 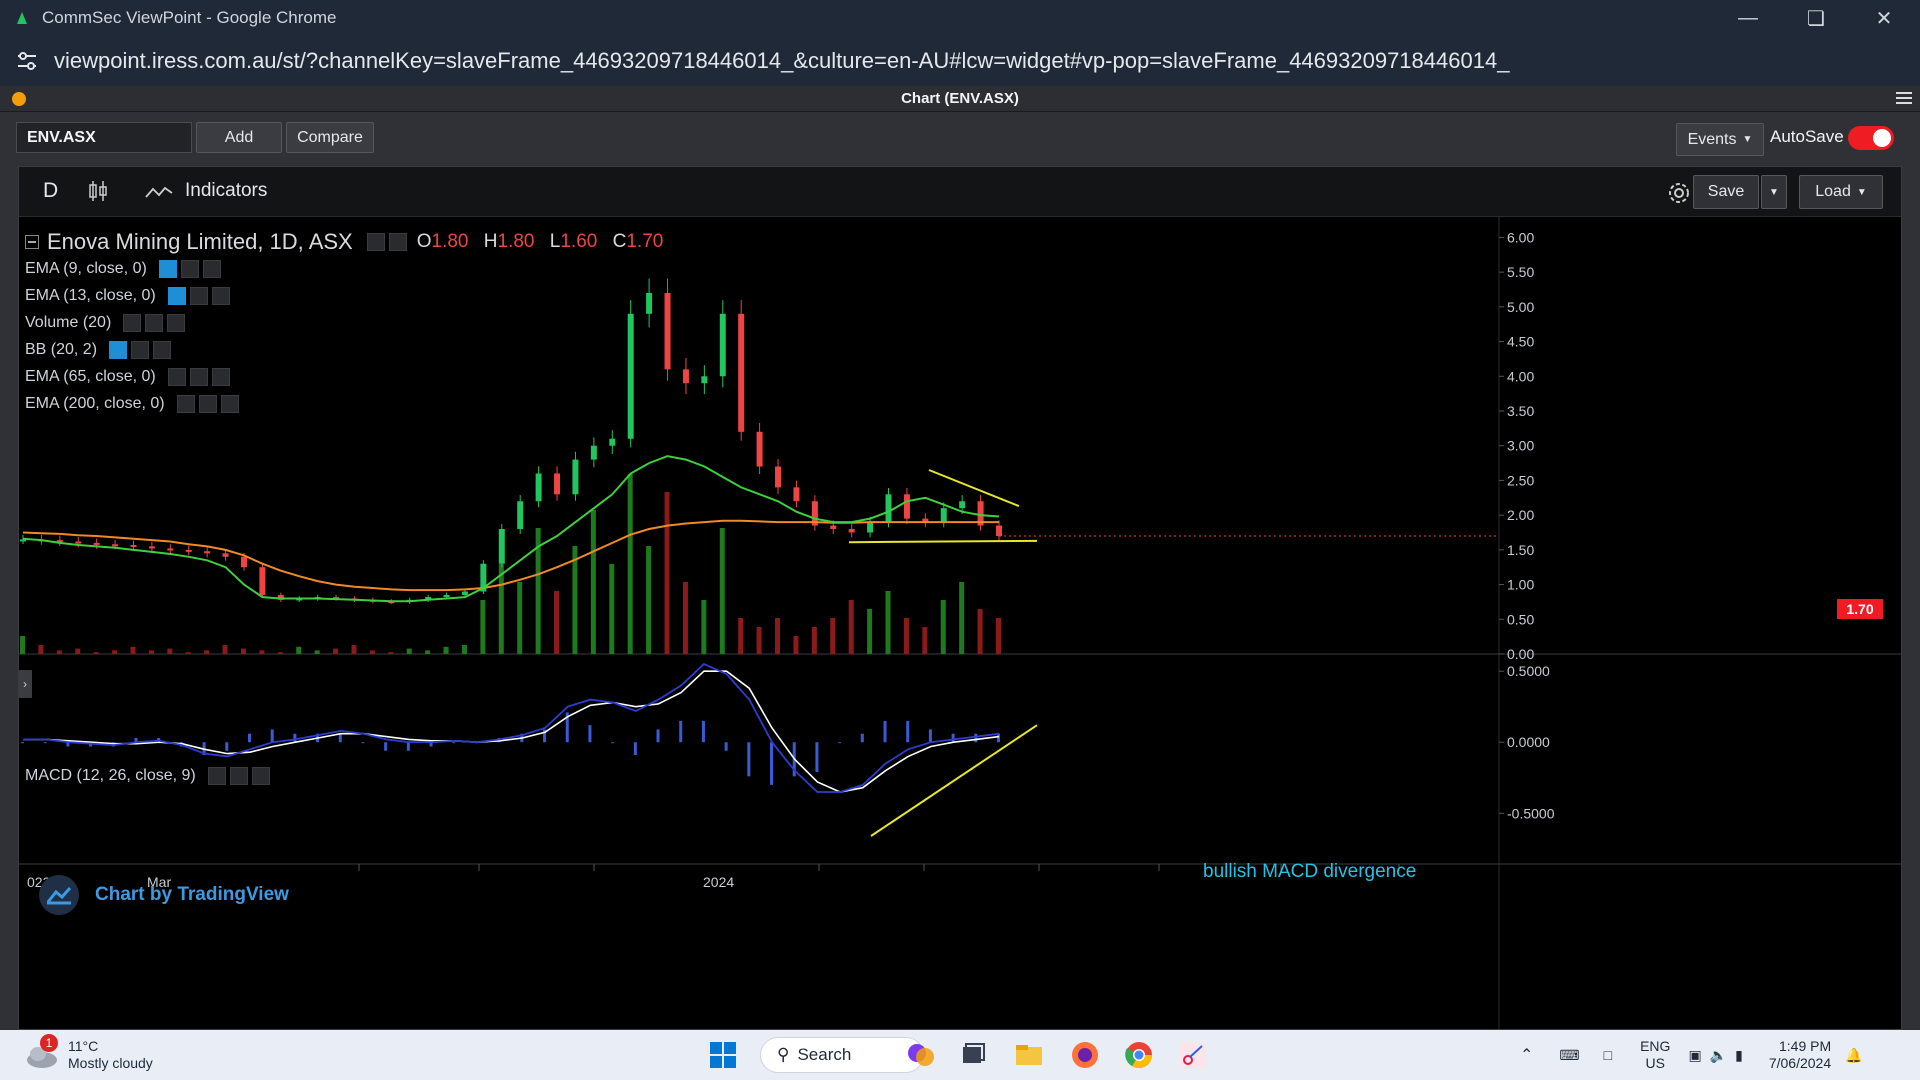 I want to click on collapse-icon, so click(x=32, y=242).